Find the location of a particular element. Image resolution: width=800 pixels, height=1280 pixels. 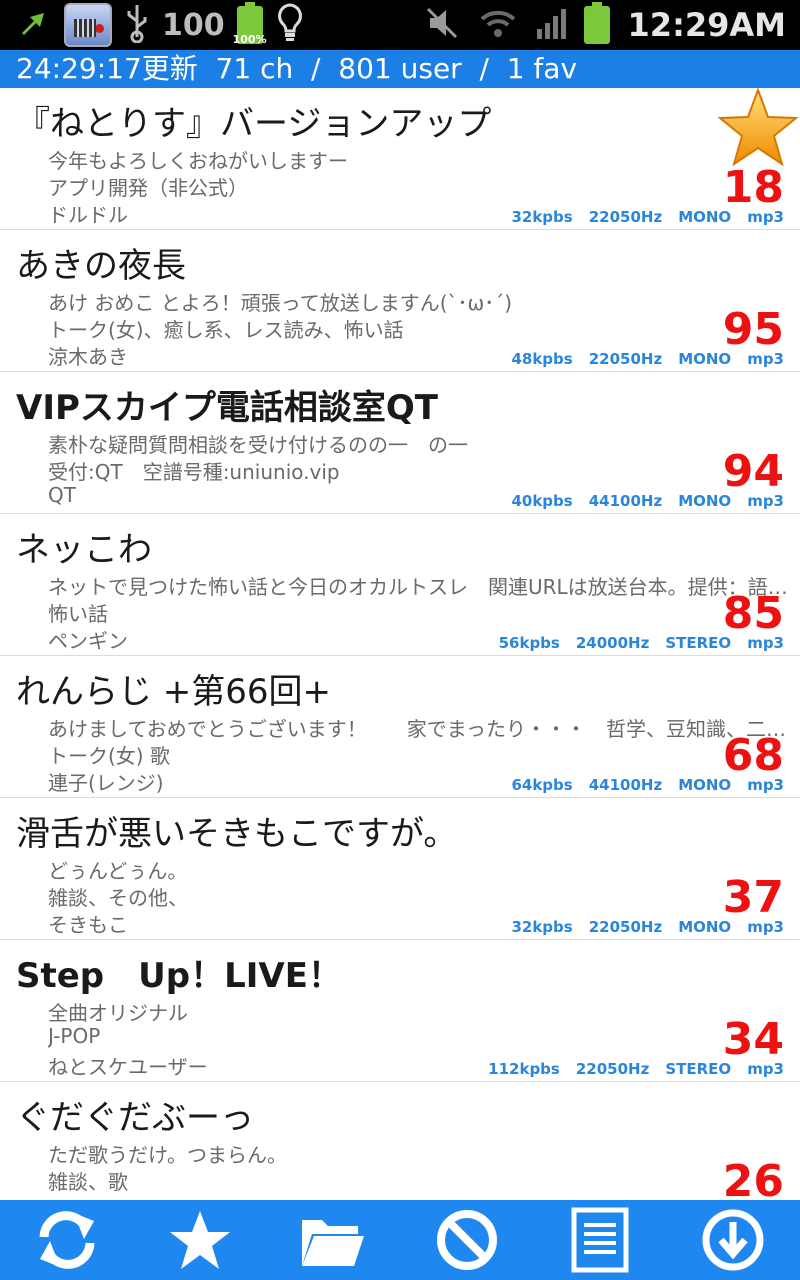

listener-count: 94 is located at coordinates (753, 471).